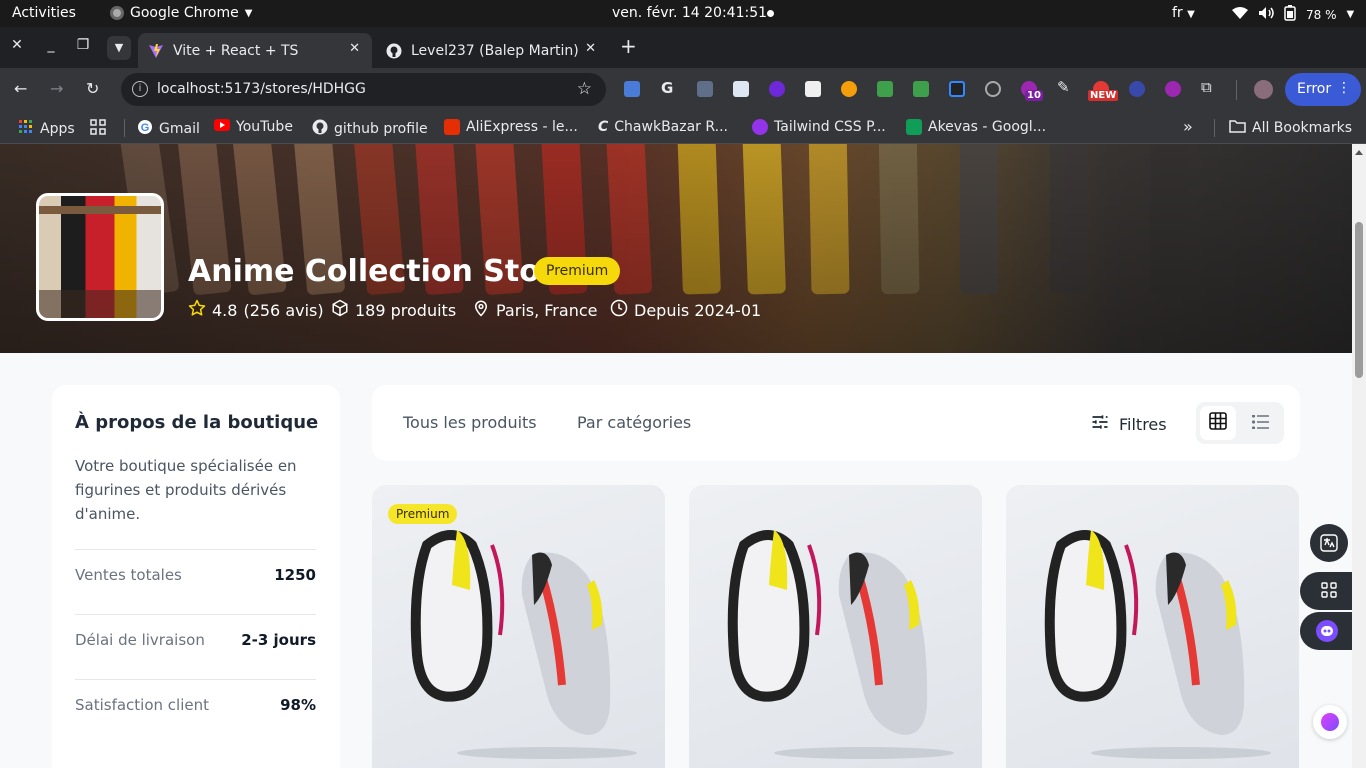 The width and height of the screenshot is (1366, 768). I want to click on stat-label: Satisfaction client, so click(142, 705).